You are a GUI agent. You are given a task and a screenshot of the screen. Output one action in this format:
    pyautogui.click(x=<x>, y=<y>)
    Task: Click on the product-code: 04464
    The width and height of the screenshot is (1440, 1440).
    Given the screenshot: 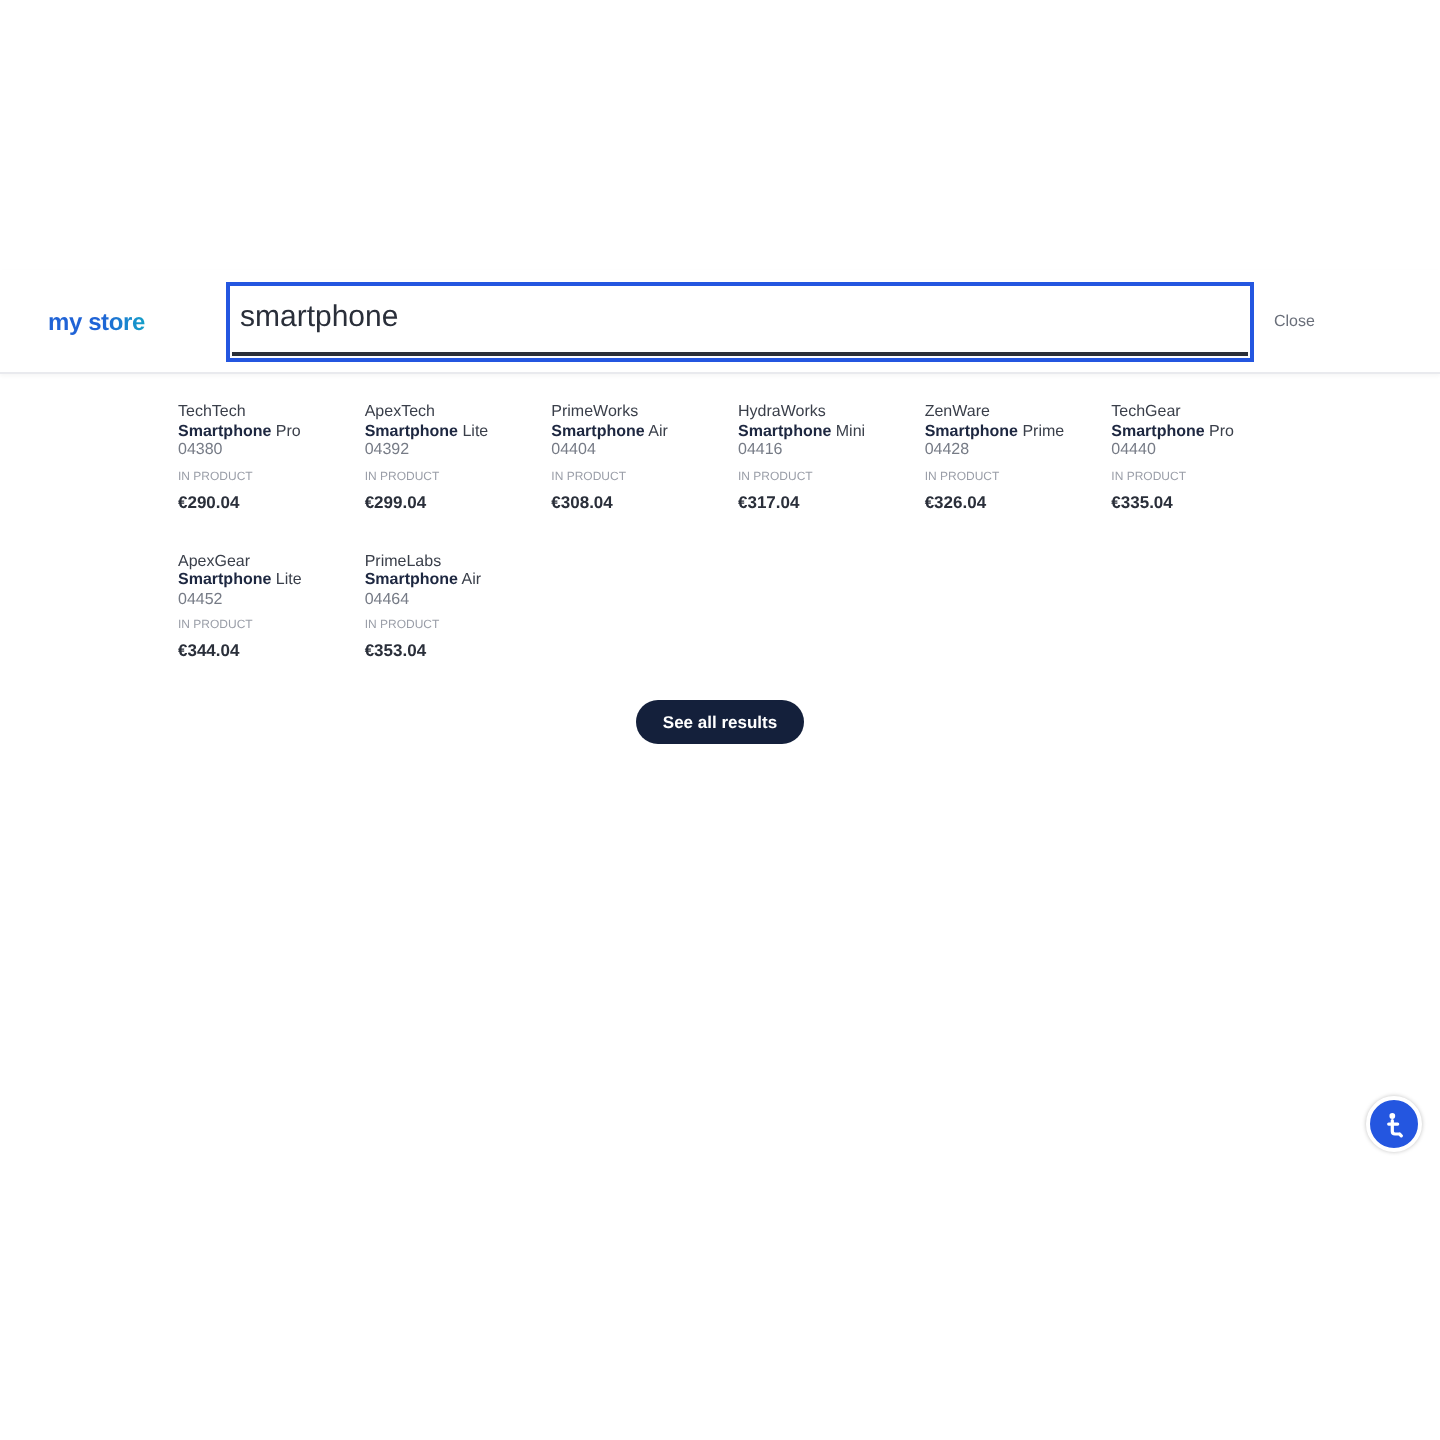 What is the action you would take?
    pyautogui.click(x=387, y=598)
    